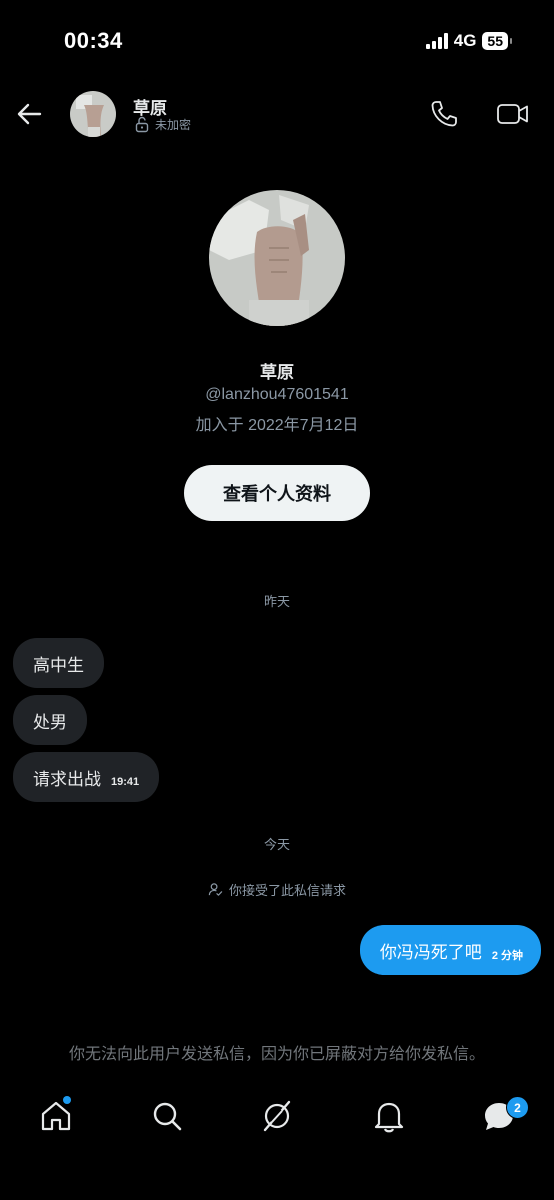 The image size is (554, 1200). I want to click on message-incoming: 处男, so click(50, 720).